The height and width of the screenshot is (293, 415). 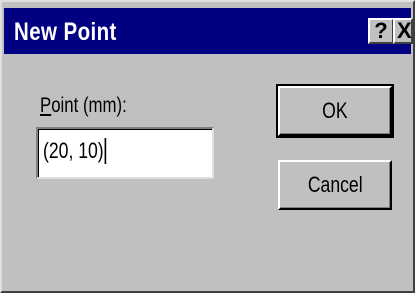 I want to click on close-button: X, so click(x=403, y=31).